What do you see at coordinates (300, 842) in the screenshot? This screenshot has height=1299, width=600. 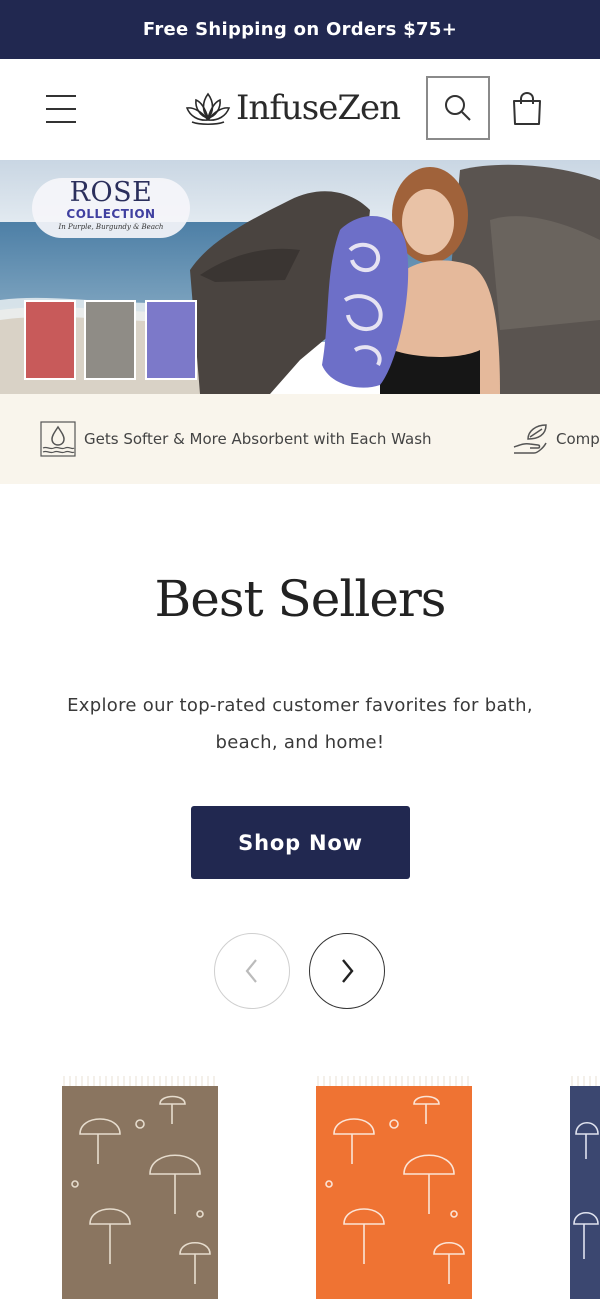 I see `shop-now-button: Shop Now` at bounding box center [300, 842].